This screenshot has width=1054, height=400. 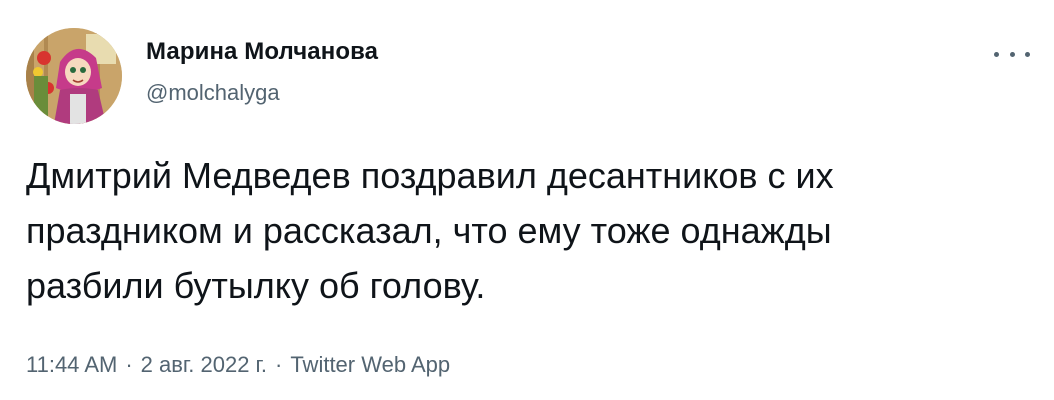 What do you see at coordinates (262, 52) in the screenshot?
I see `author-name: Марина Молчанова` at bounding box center [262, 52].